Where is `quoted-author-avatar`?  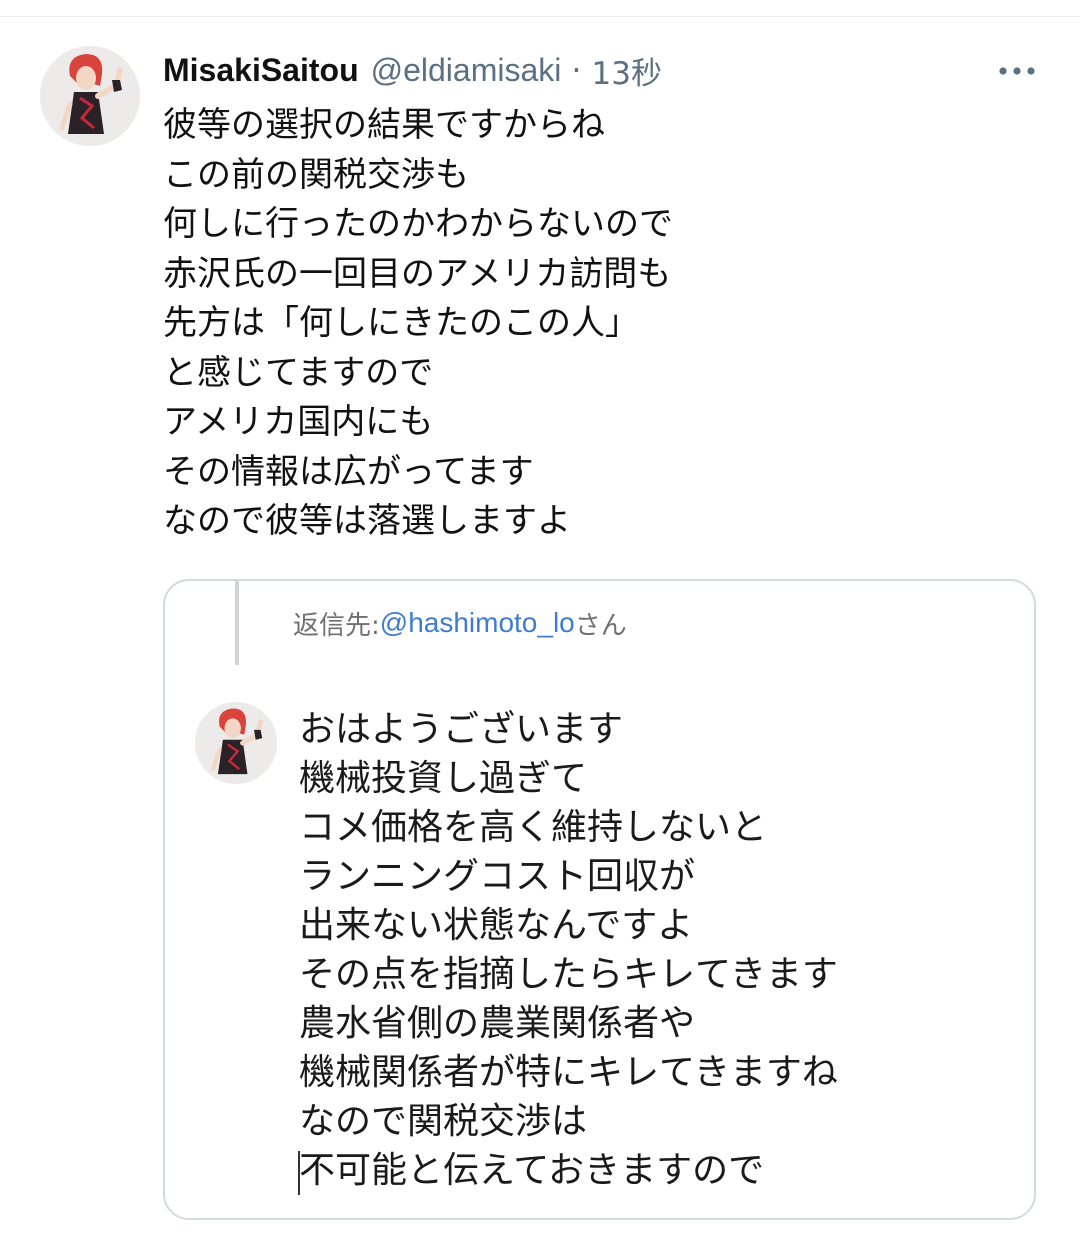
quoted-author-avatar is located at coordinates (236, 743).